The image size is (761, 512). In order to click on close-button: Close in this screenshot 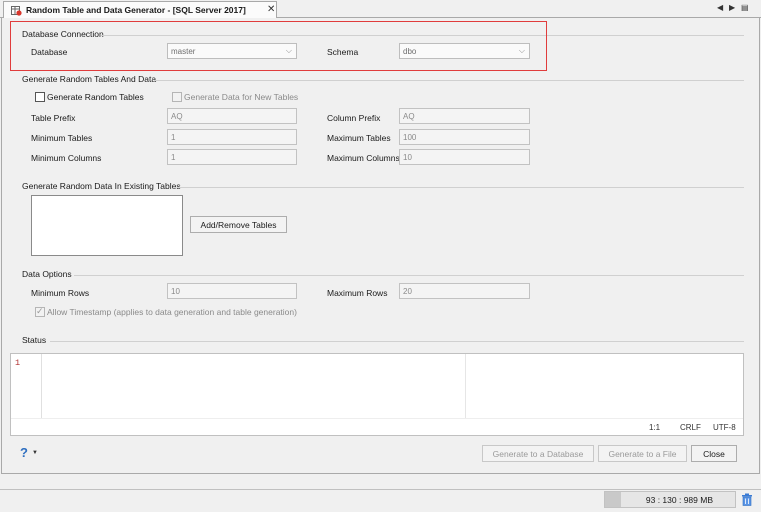, I will do `click(714, 453)`.